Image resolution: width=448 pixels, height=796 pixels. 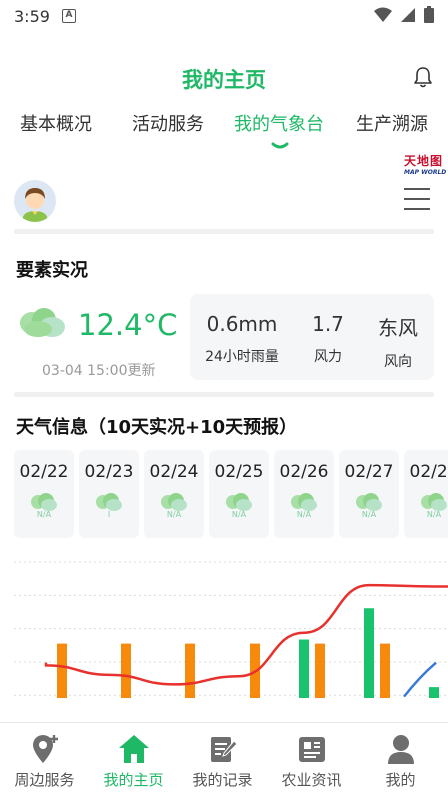 What do you see at coordinates (224, 394) in the screenshot?
I see `divider-middle` at bounding box center [224, 394].